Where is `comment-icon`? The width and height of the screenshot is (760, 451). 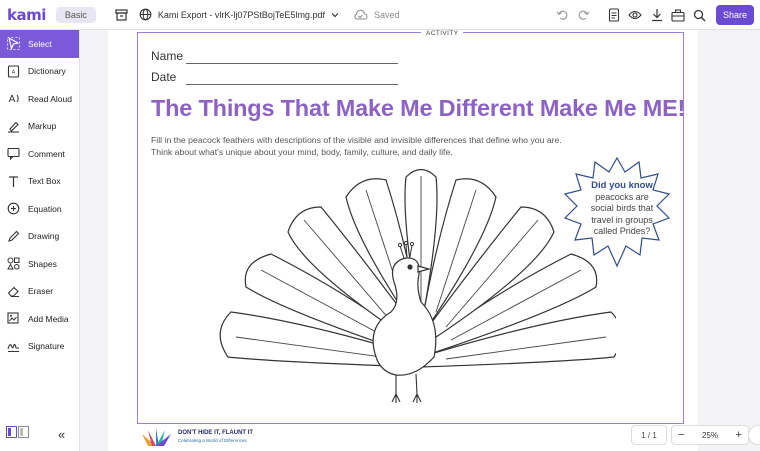 comment-icon is located at coordinates (13, 154).